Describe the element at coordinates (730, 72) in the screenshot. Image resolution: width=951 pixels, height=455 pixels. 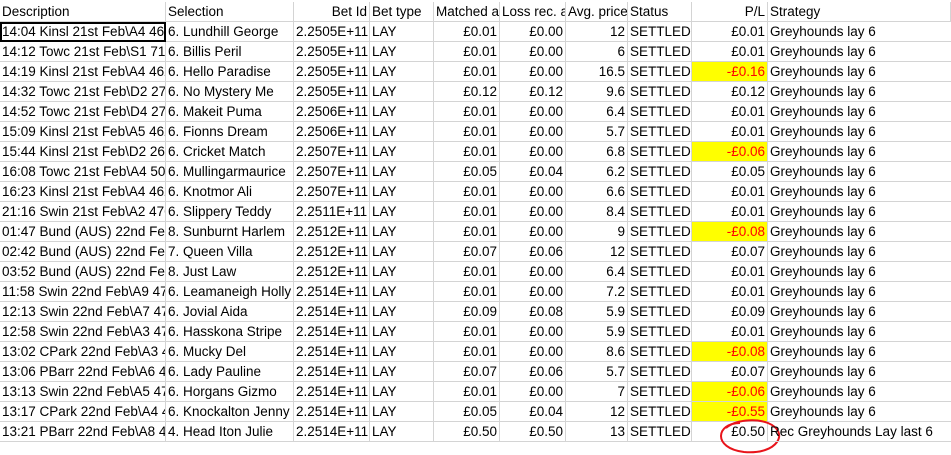
I see `pl-cell: -£0.16` at that location.